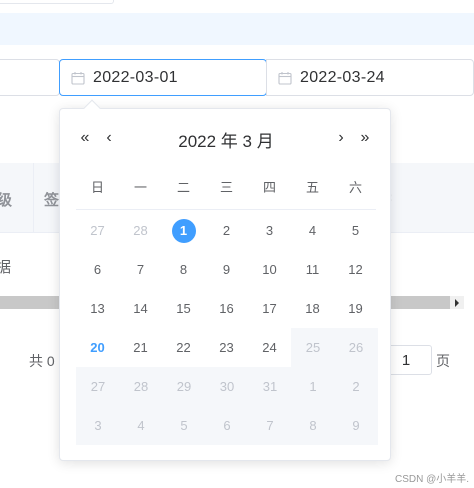  What do you see at coordinates (355, 187) in the screenshot?
I see `weekday-label: 六` at bounding box center [355, 187].